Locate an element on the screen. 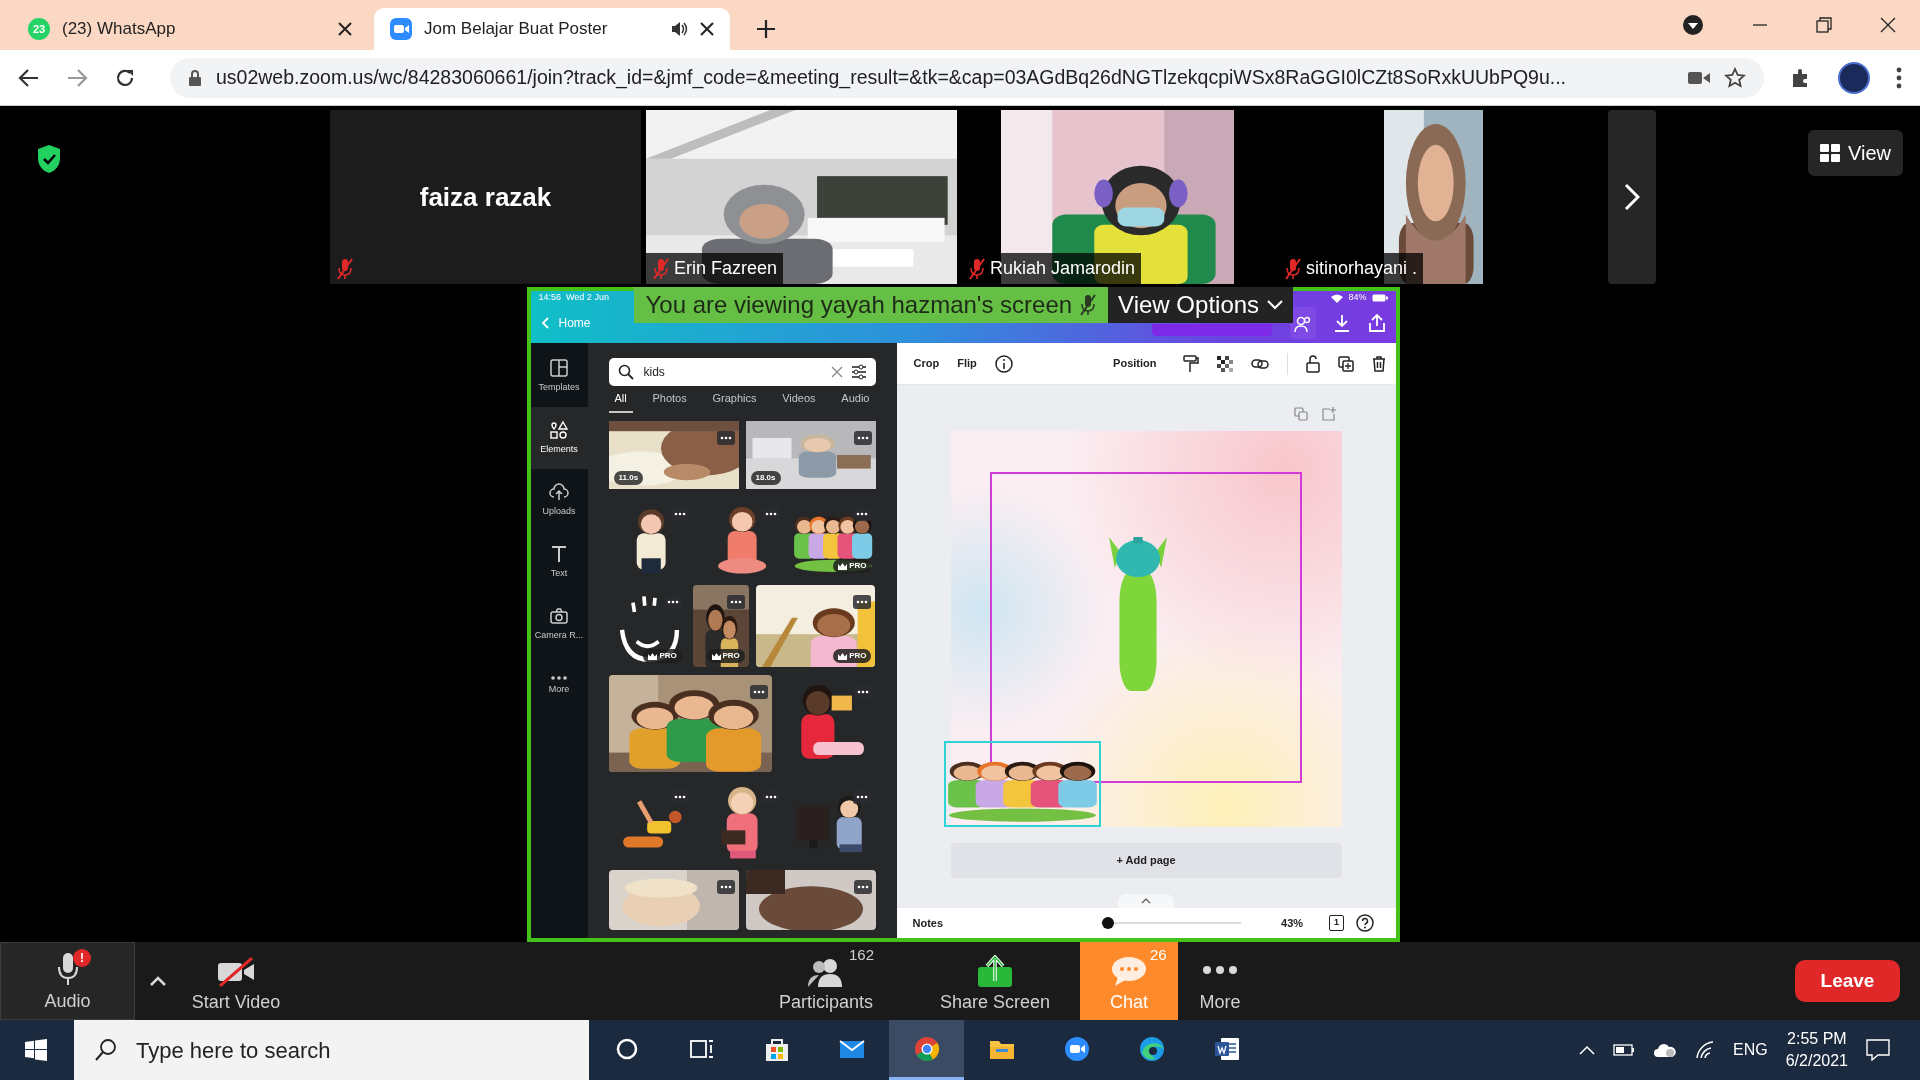 The image size is (1920, 1080). start-video-button: Start Video is located at coordinates (236, 981).